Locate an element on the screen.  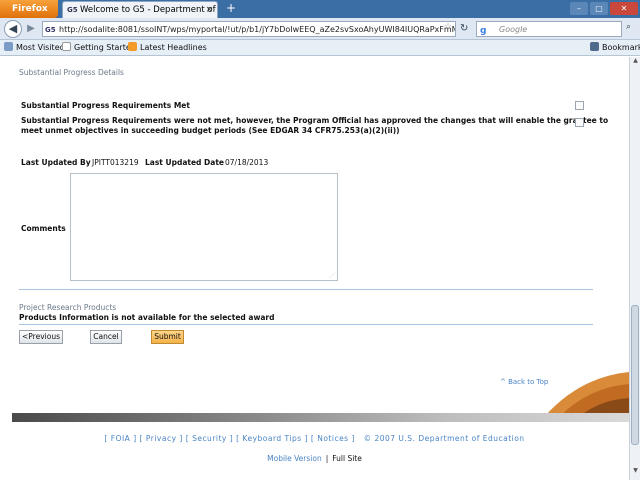
firefox-menu-label: Firefox is located at coordinates (30, 9).